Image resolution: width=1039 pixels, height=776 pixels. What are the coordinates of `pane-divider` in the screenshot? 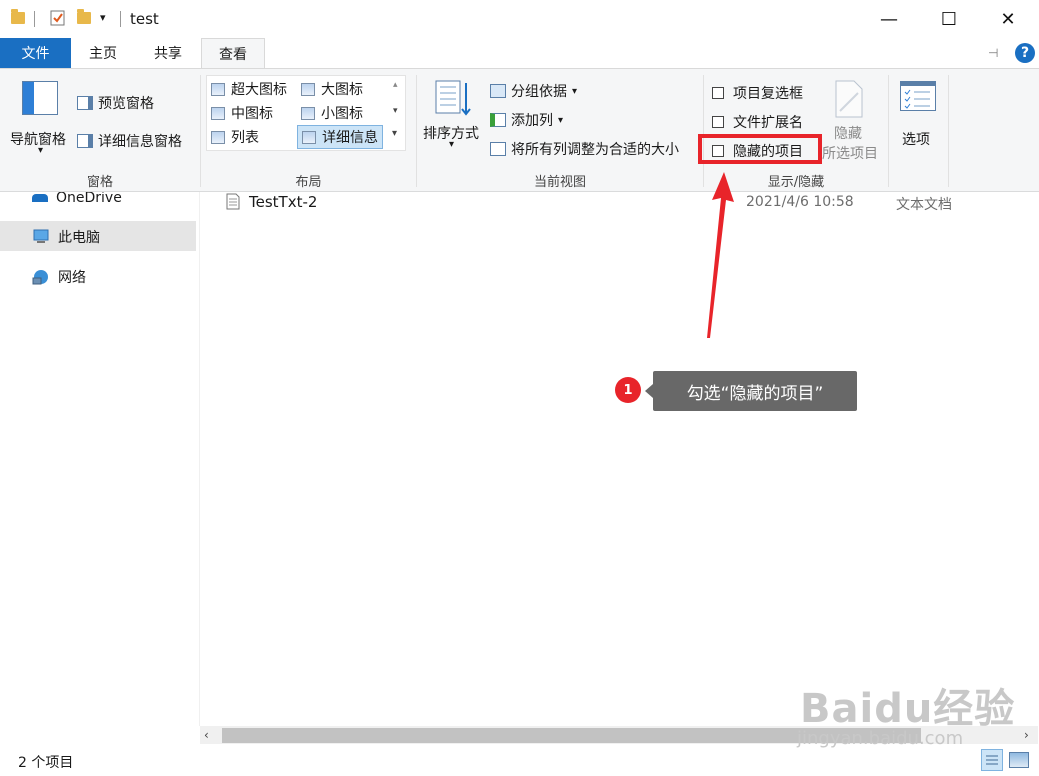 It's located at (199, 459).